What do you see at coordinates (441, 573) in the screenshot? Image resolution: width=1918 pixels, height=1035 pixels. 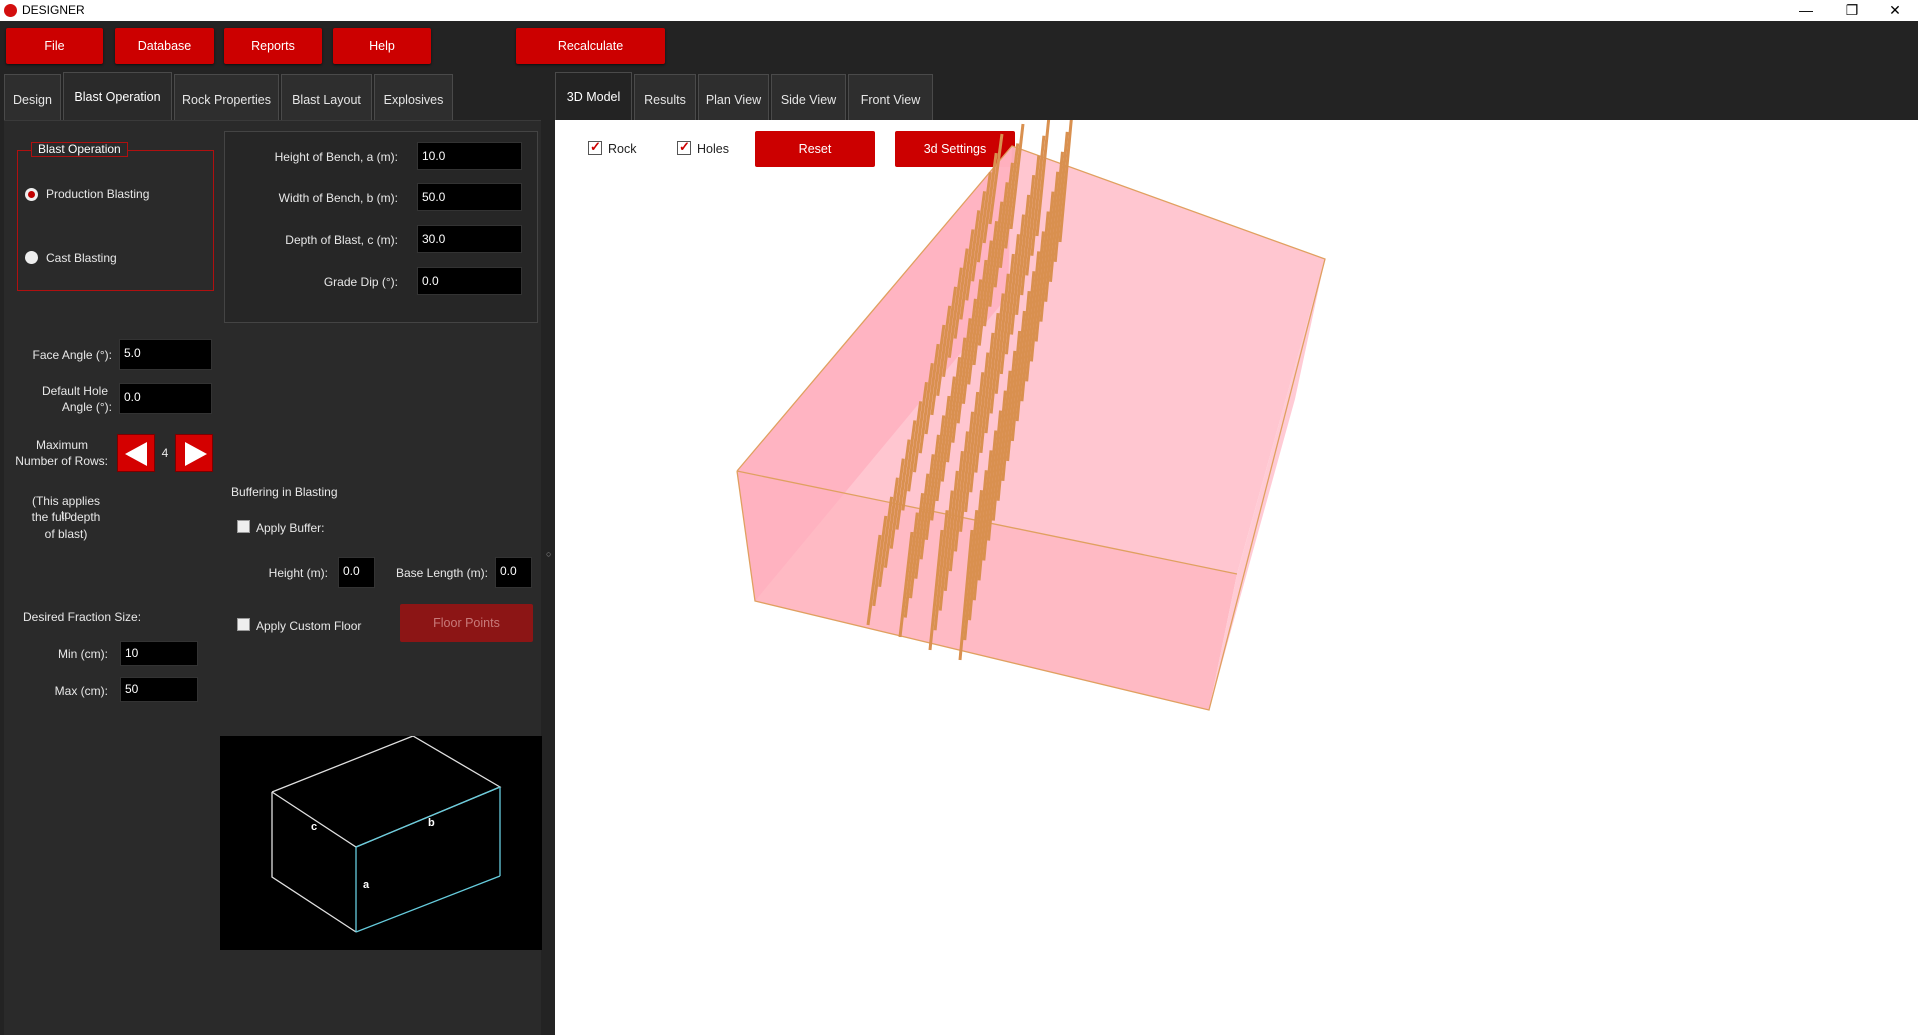 I see `base-length-label: Base Length (m):` at bounding box center [441, 573].